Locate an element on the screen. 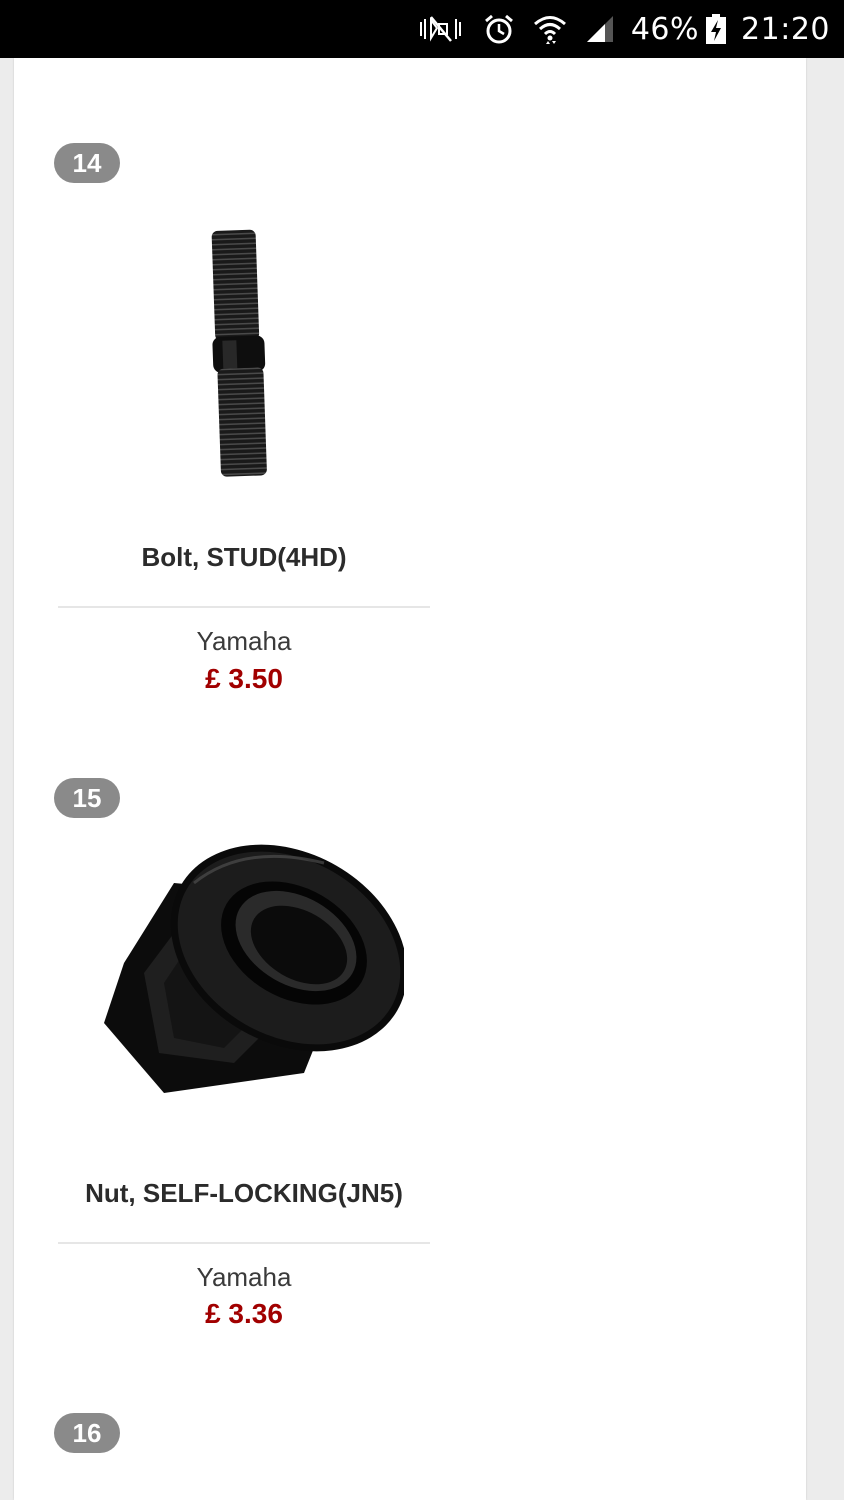 This screenshot has width=844, height=1500. item-number-badge: 15 is located at coordinates (87, 798).